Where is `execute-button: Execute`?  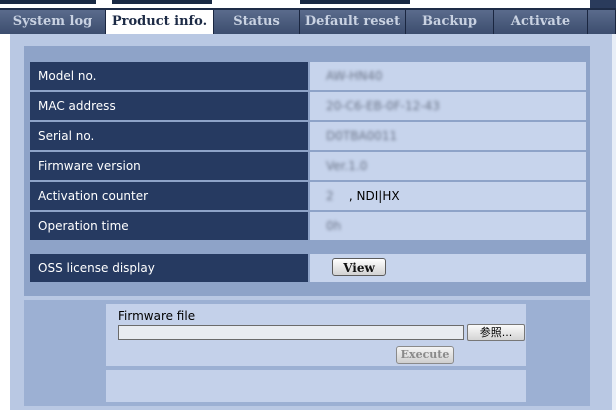
execute-button: Execute is located at coordinates (425, 355).